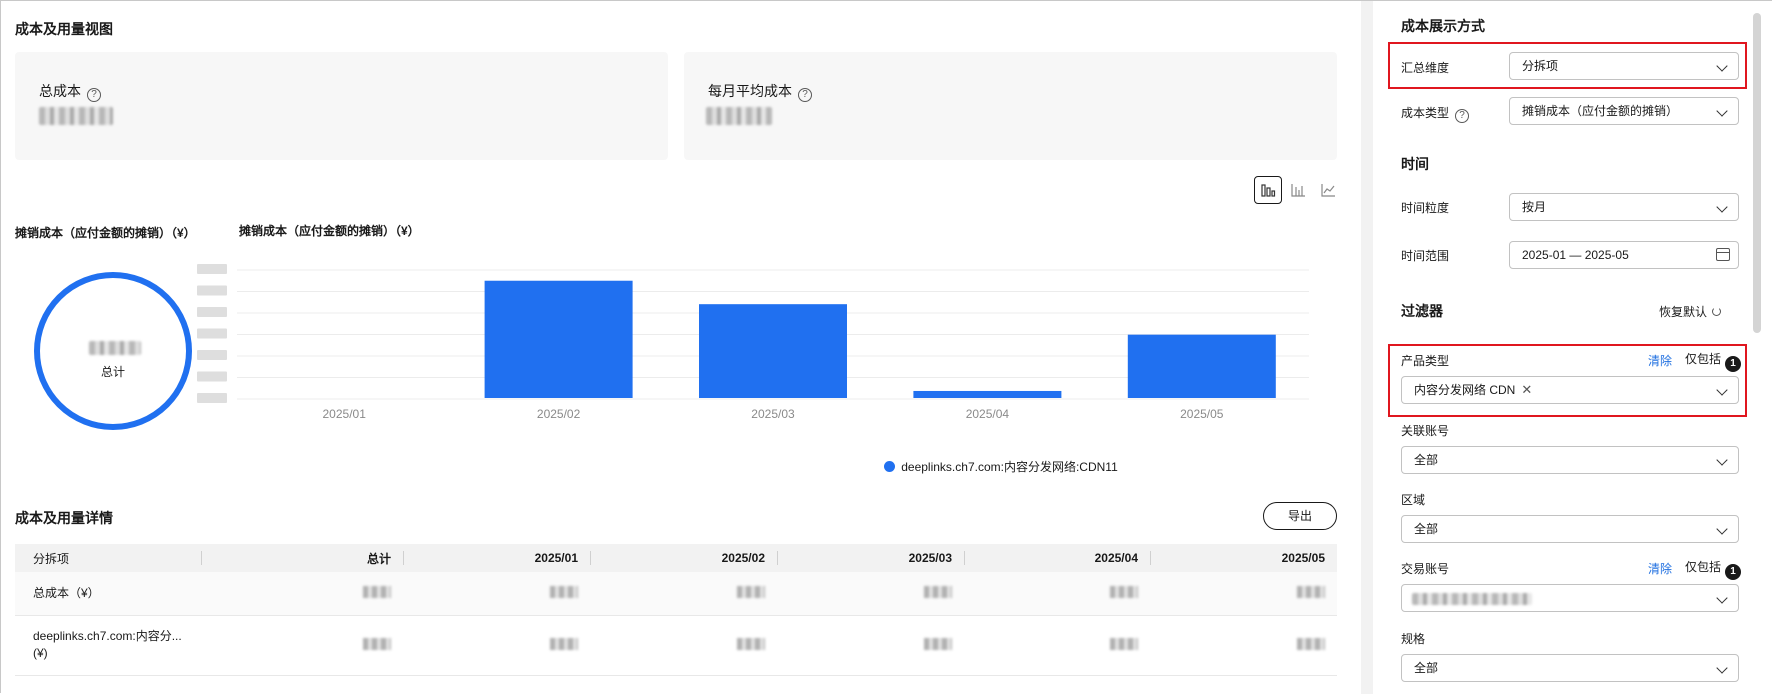  What do you see at coordinates (115, 348) in the screenshot?
I see `donut-total-value-obscured` at bounding box center [115, 348].